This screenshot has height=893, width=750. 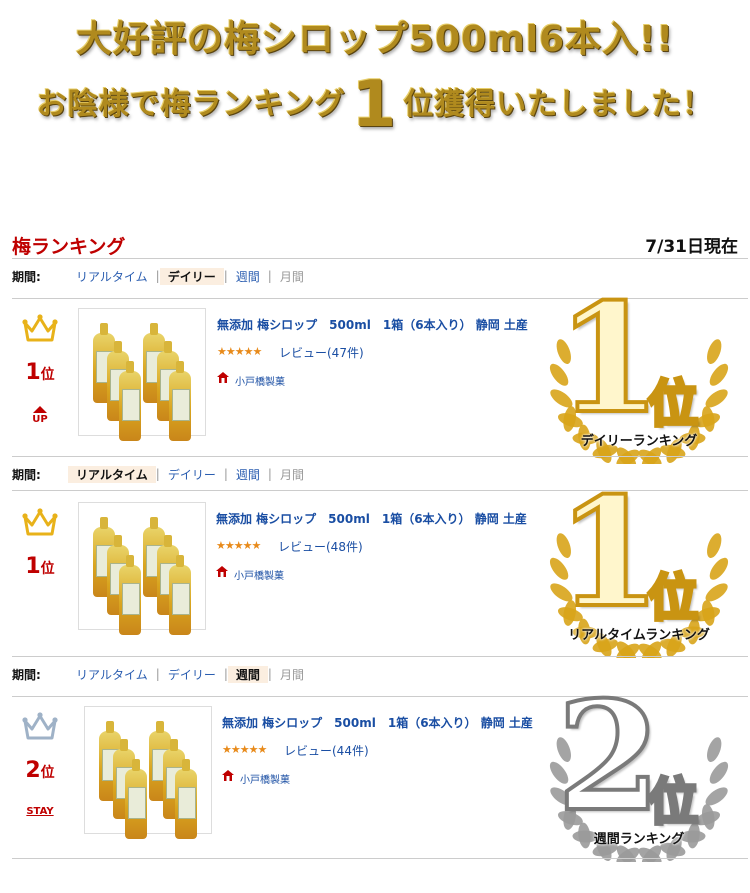 I want to click on rank-trend: UP, so click(x=40, y=415).